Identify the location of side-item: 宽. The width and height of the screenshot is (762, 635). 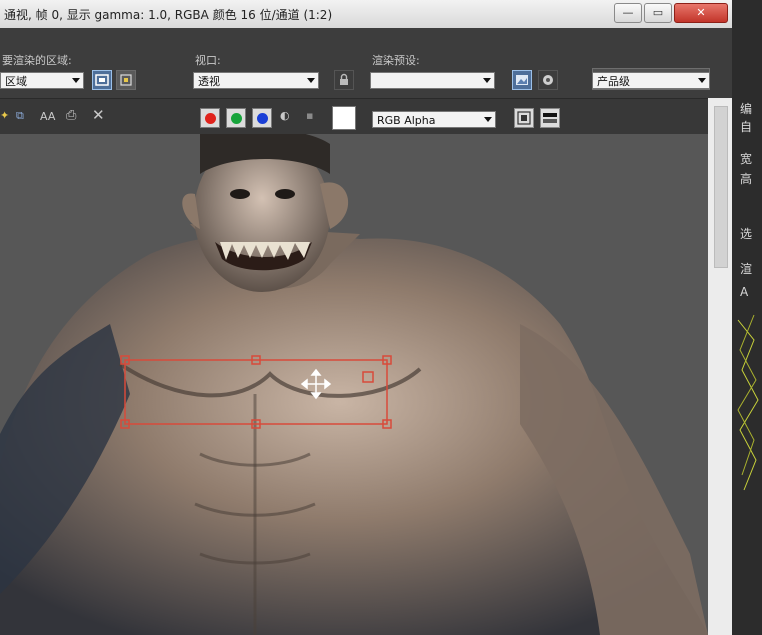
(746, 158).